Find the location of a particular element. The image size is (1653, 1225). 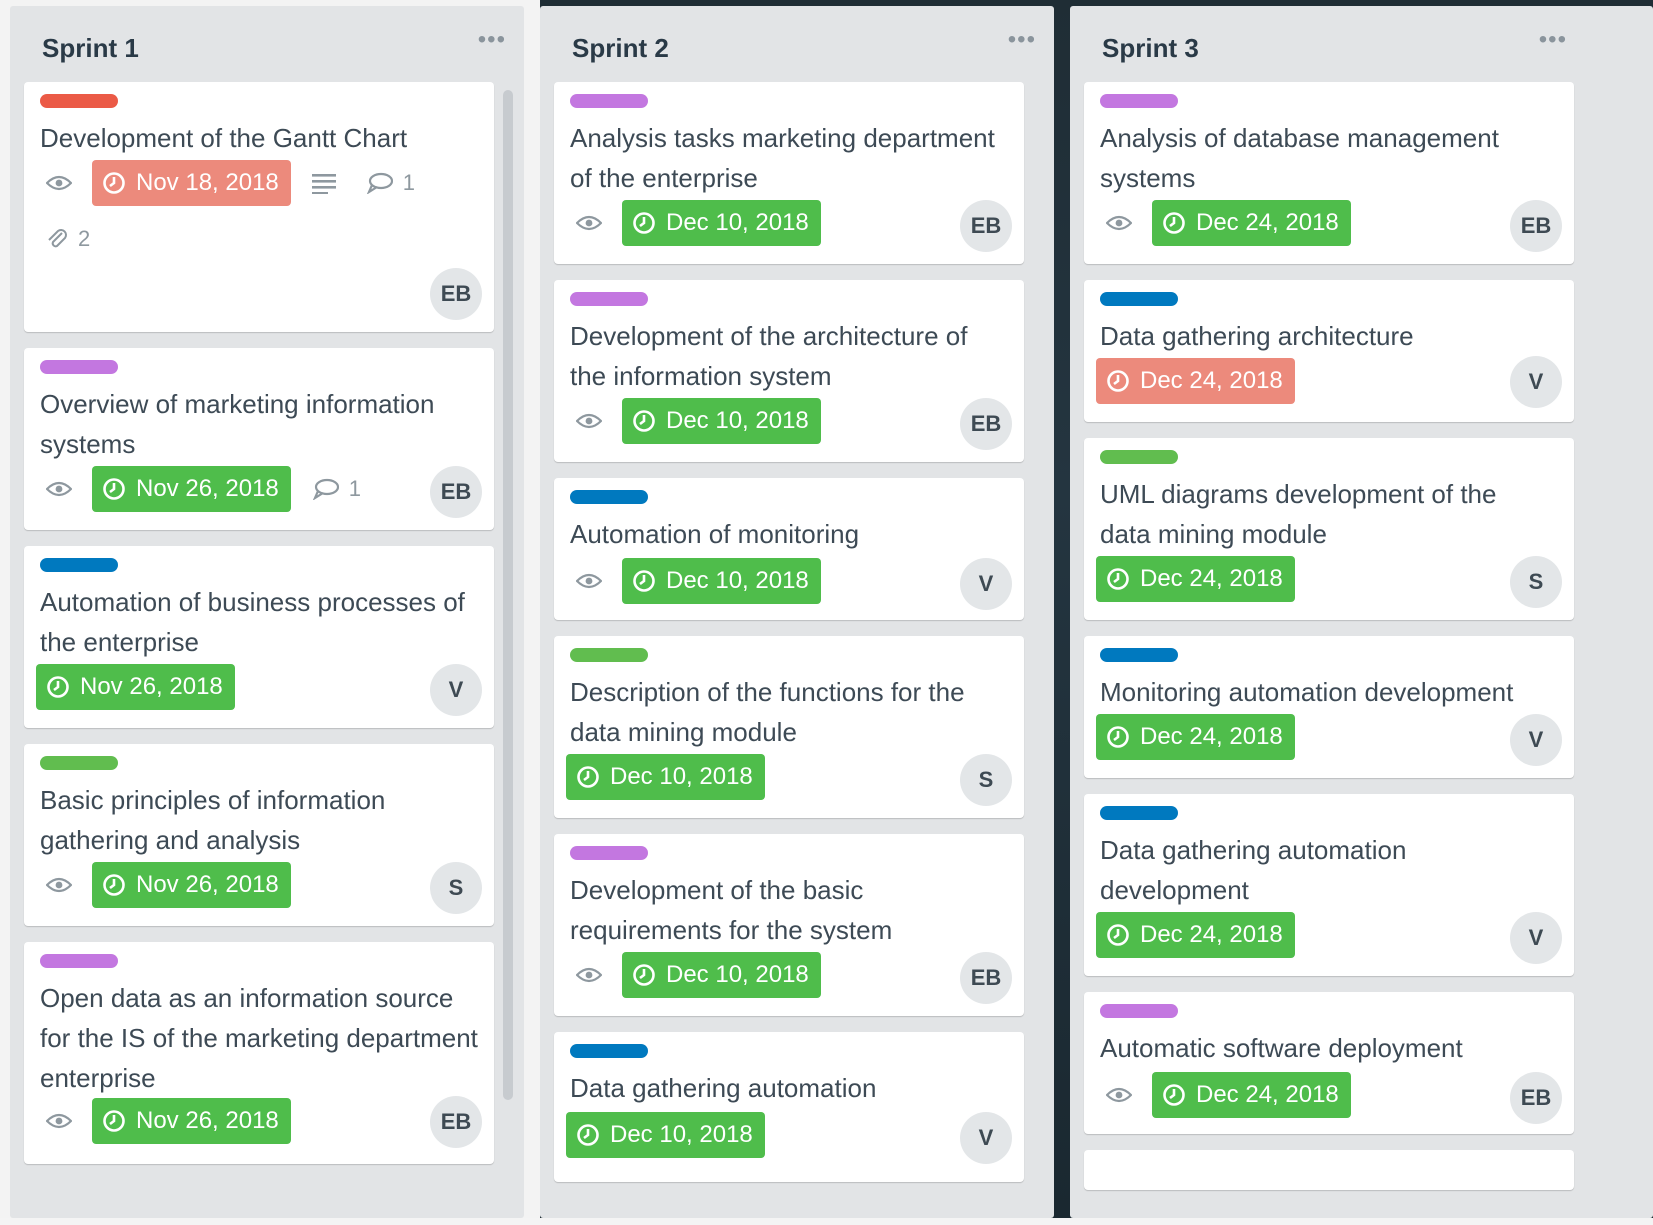

card-badges: Nov 18, 2018 1 is located at coordinates (227, 183).